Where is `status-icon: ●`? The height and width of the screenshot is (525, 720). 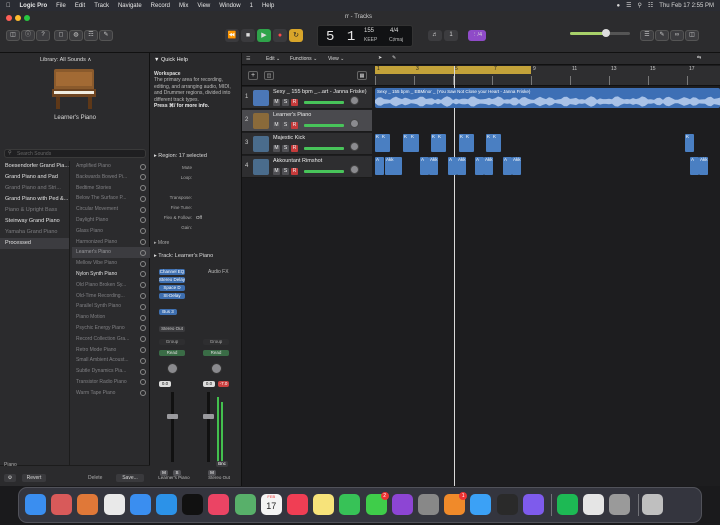
status-icon: ● is located at coordinates (618, 6).